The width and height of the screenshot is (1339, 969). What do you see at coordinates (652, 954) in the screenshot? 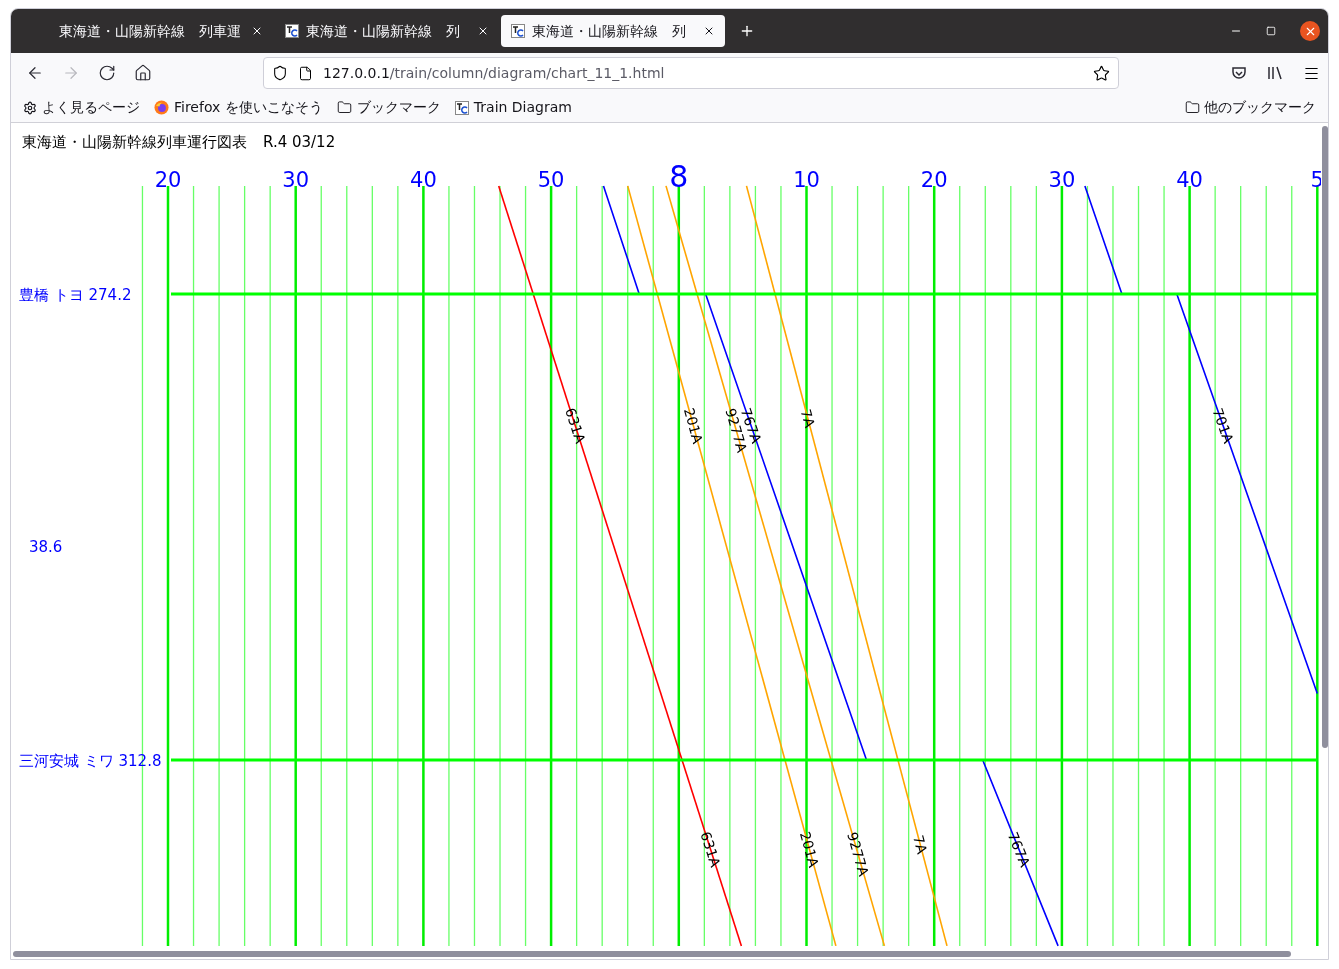
I see `horizontal-scrollbar-thumb` at bounding box center [652, 954].